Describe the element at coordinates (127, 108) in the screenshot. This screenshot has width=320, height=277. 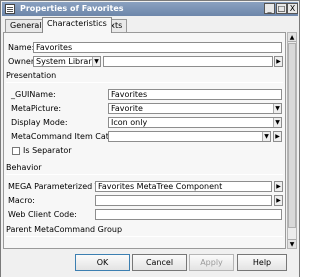
I see `metapicture-value: Favorite` at that location.